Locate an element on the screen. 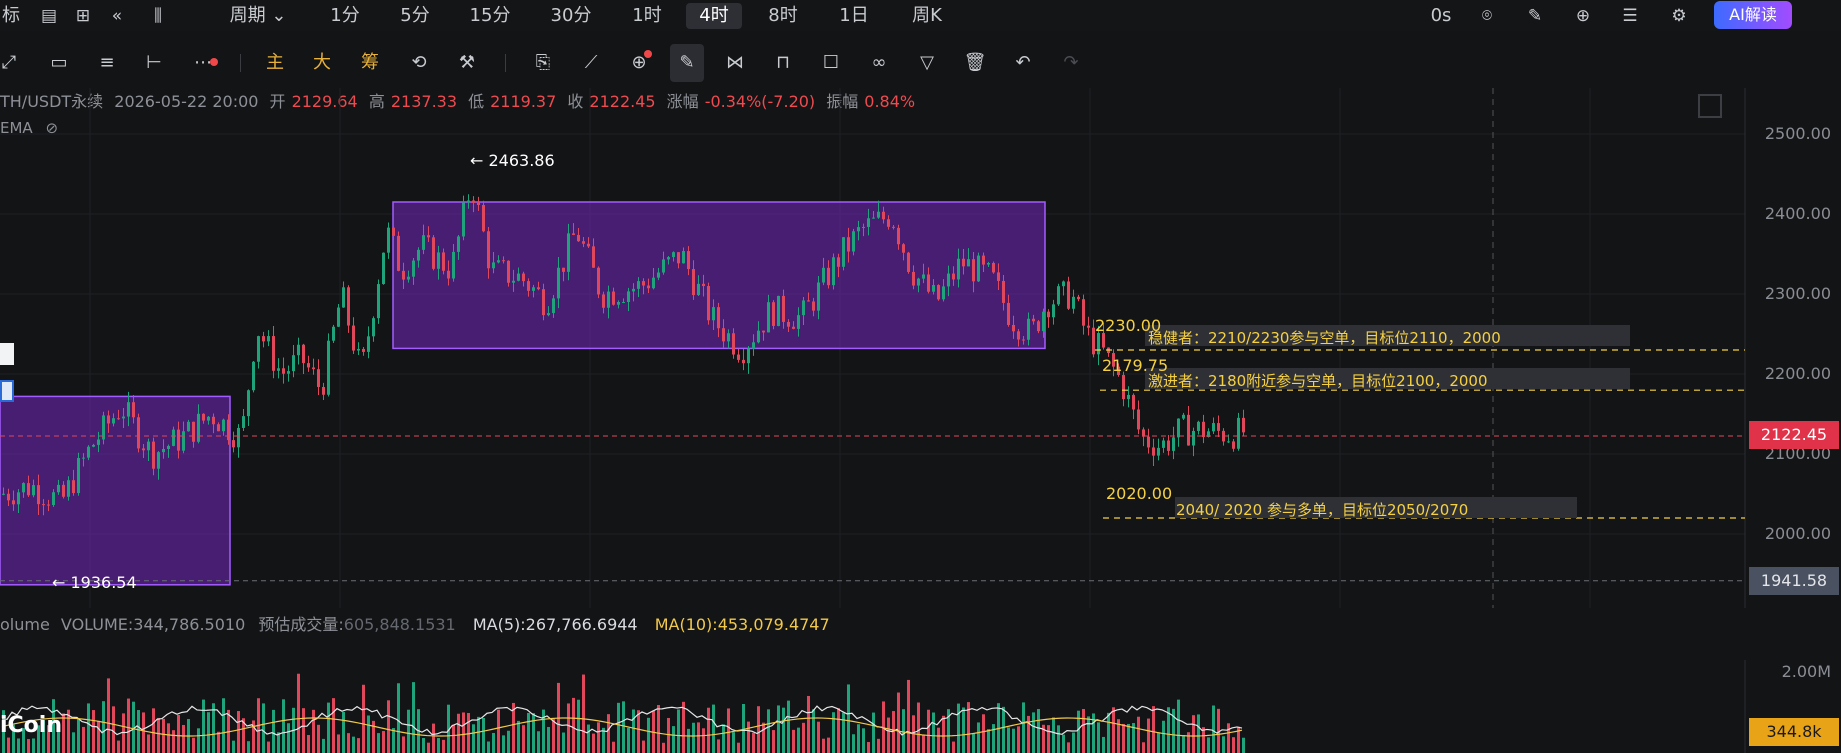  rewind-icon: « is located at coordinates (117, 16).